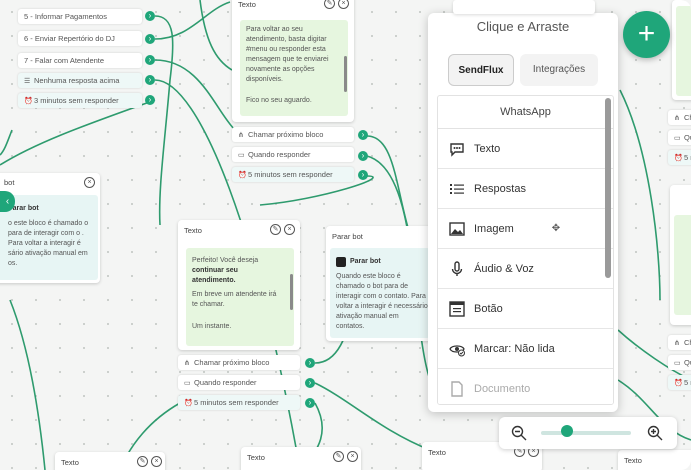 The width and height of the screenshot is (691, 470). What do you see at coordinates (525, 229) in the screenshot?
I see `block-item-imagem: Imagem ✥` at bounding box center [525, 229].